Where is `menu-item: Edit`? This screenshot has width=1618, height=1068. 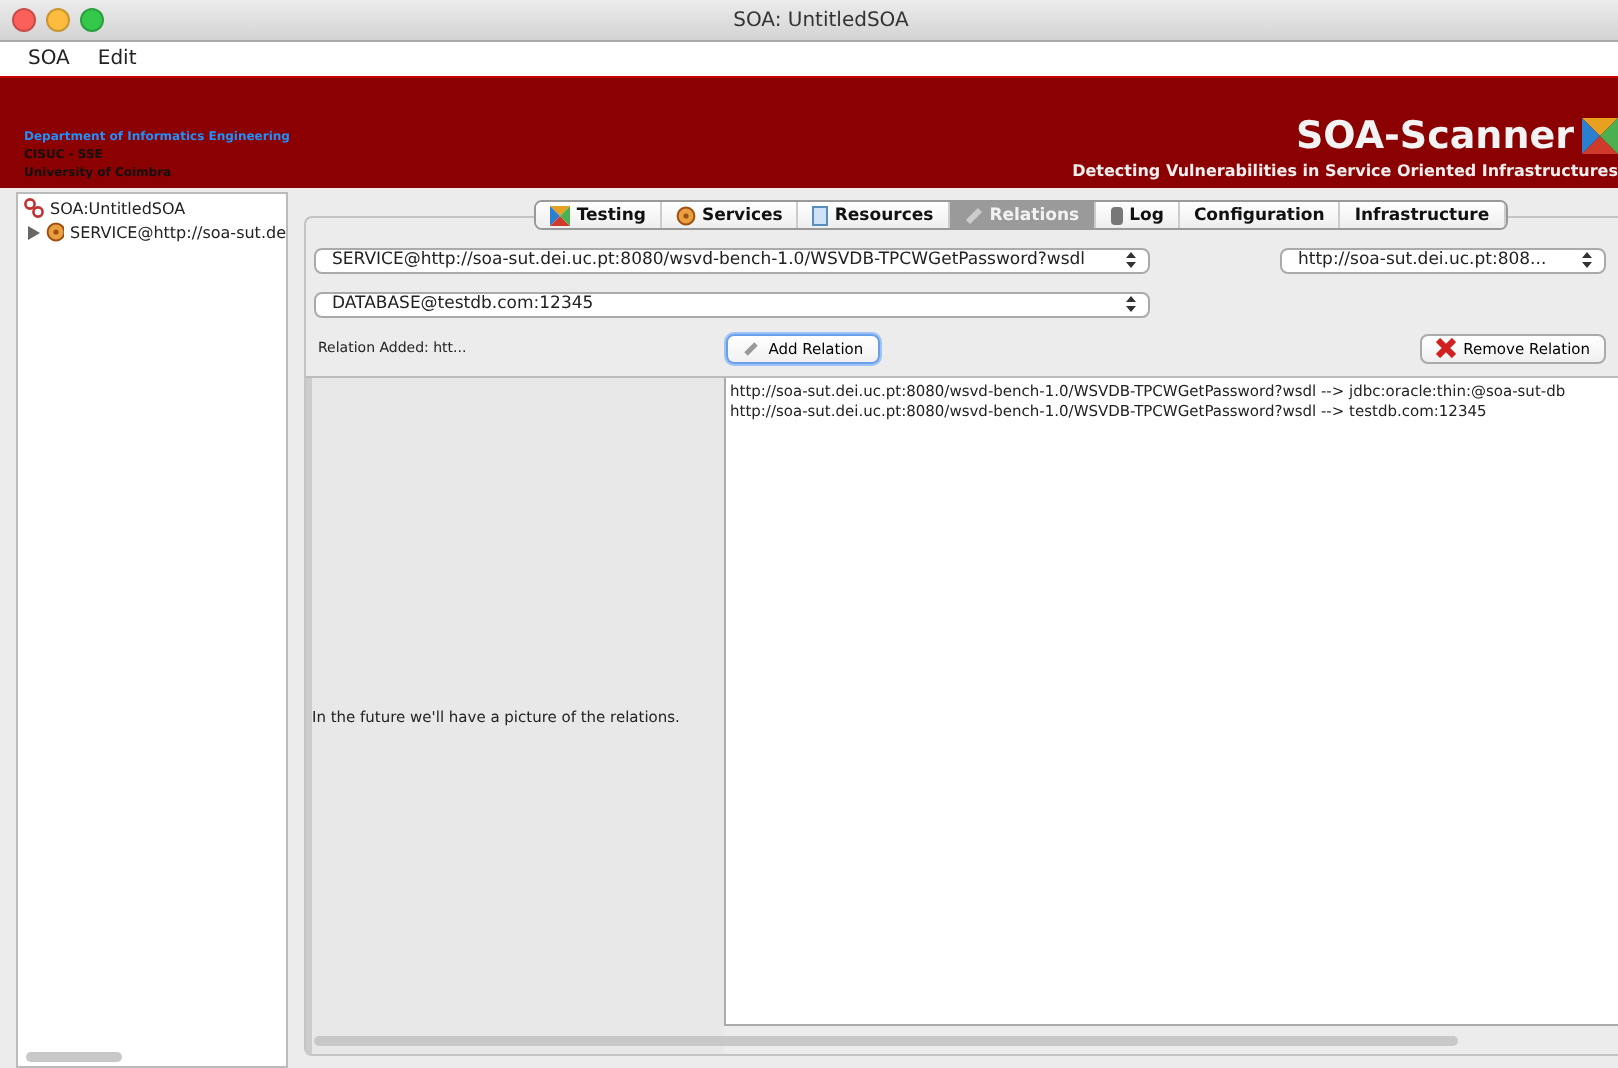 menu-item: Edit is located at coordinates (117, 59).